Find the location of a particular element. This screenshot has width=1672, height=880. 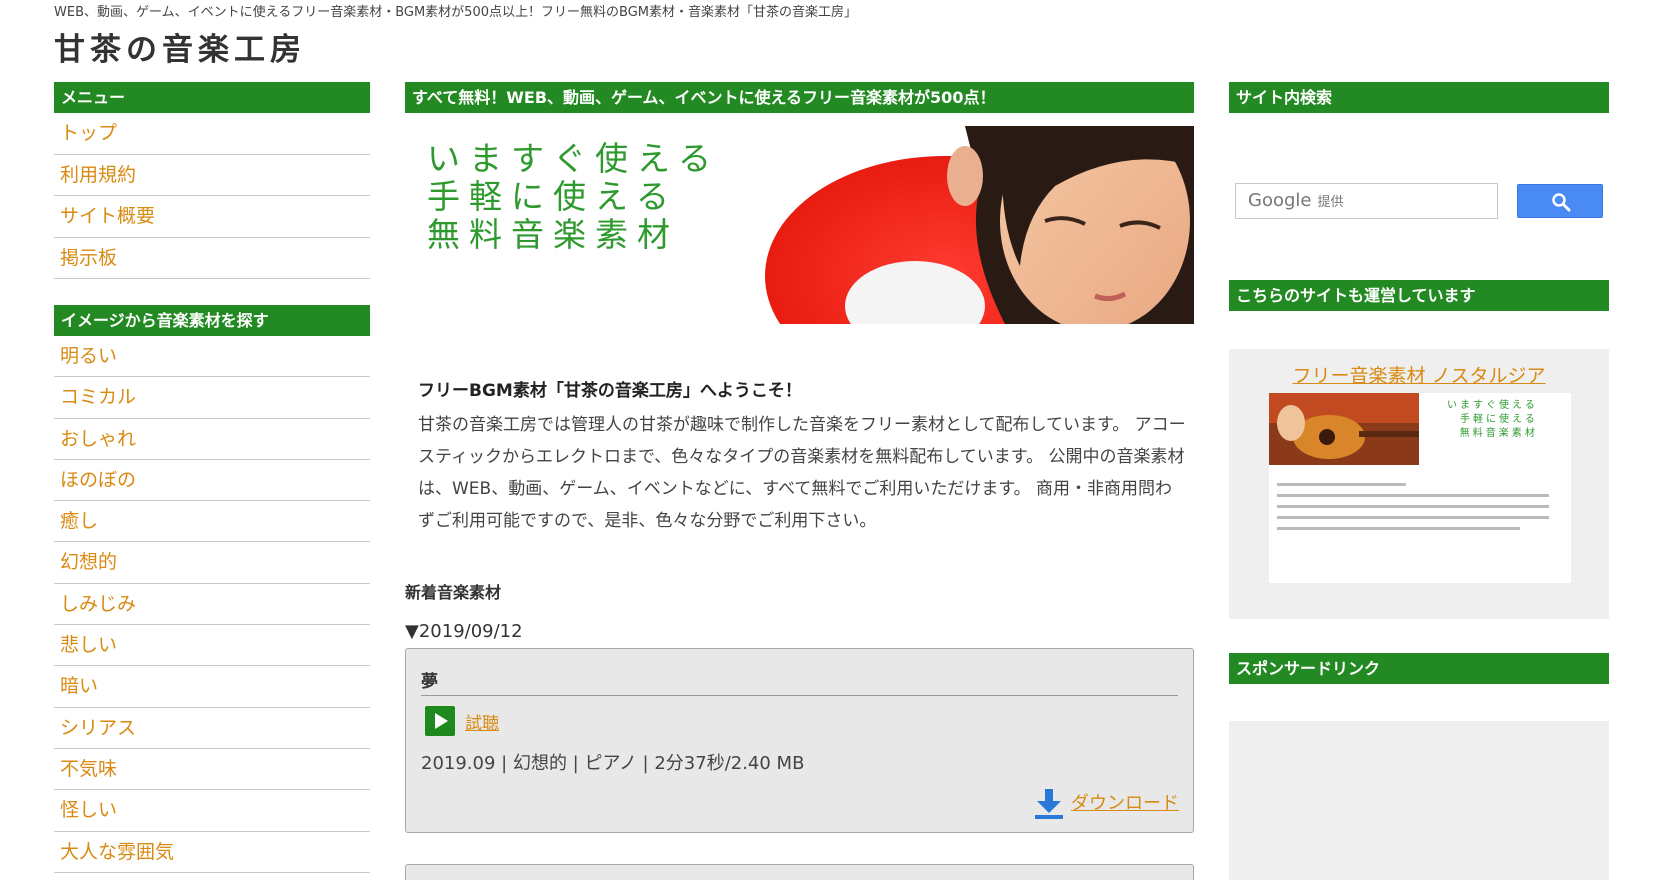

category-item: 悲しい is located at coordinates (212, 646).